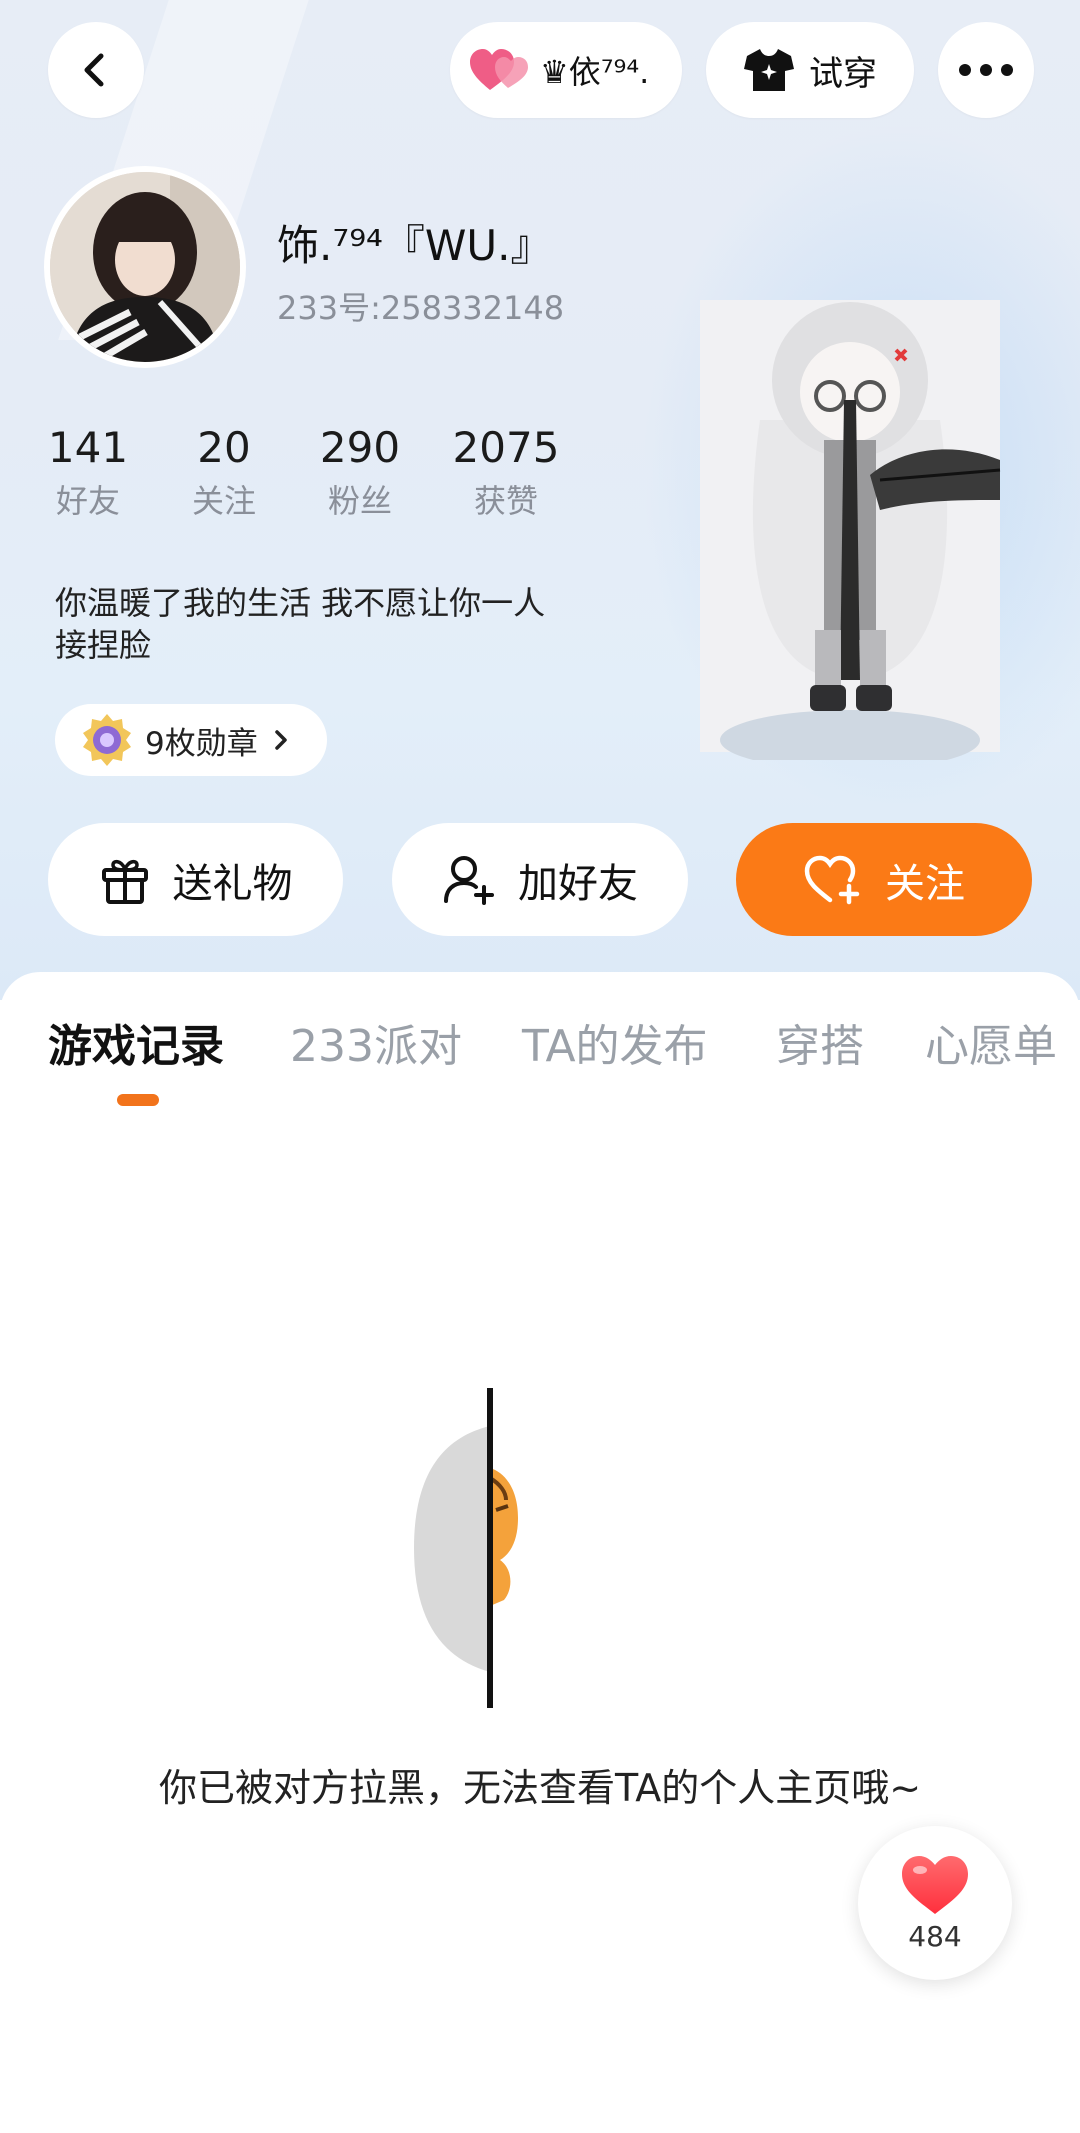 The width and height of the screenshot is (1080, 2133). I want to click on stat-friends: 141 好友, so click(88, 472).